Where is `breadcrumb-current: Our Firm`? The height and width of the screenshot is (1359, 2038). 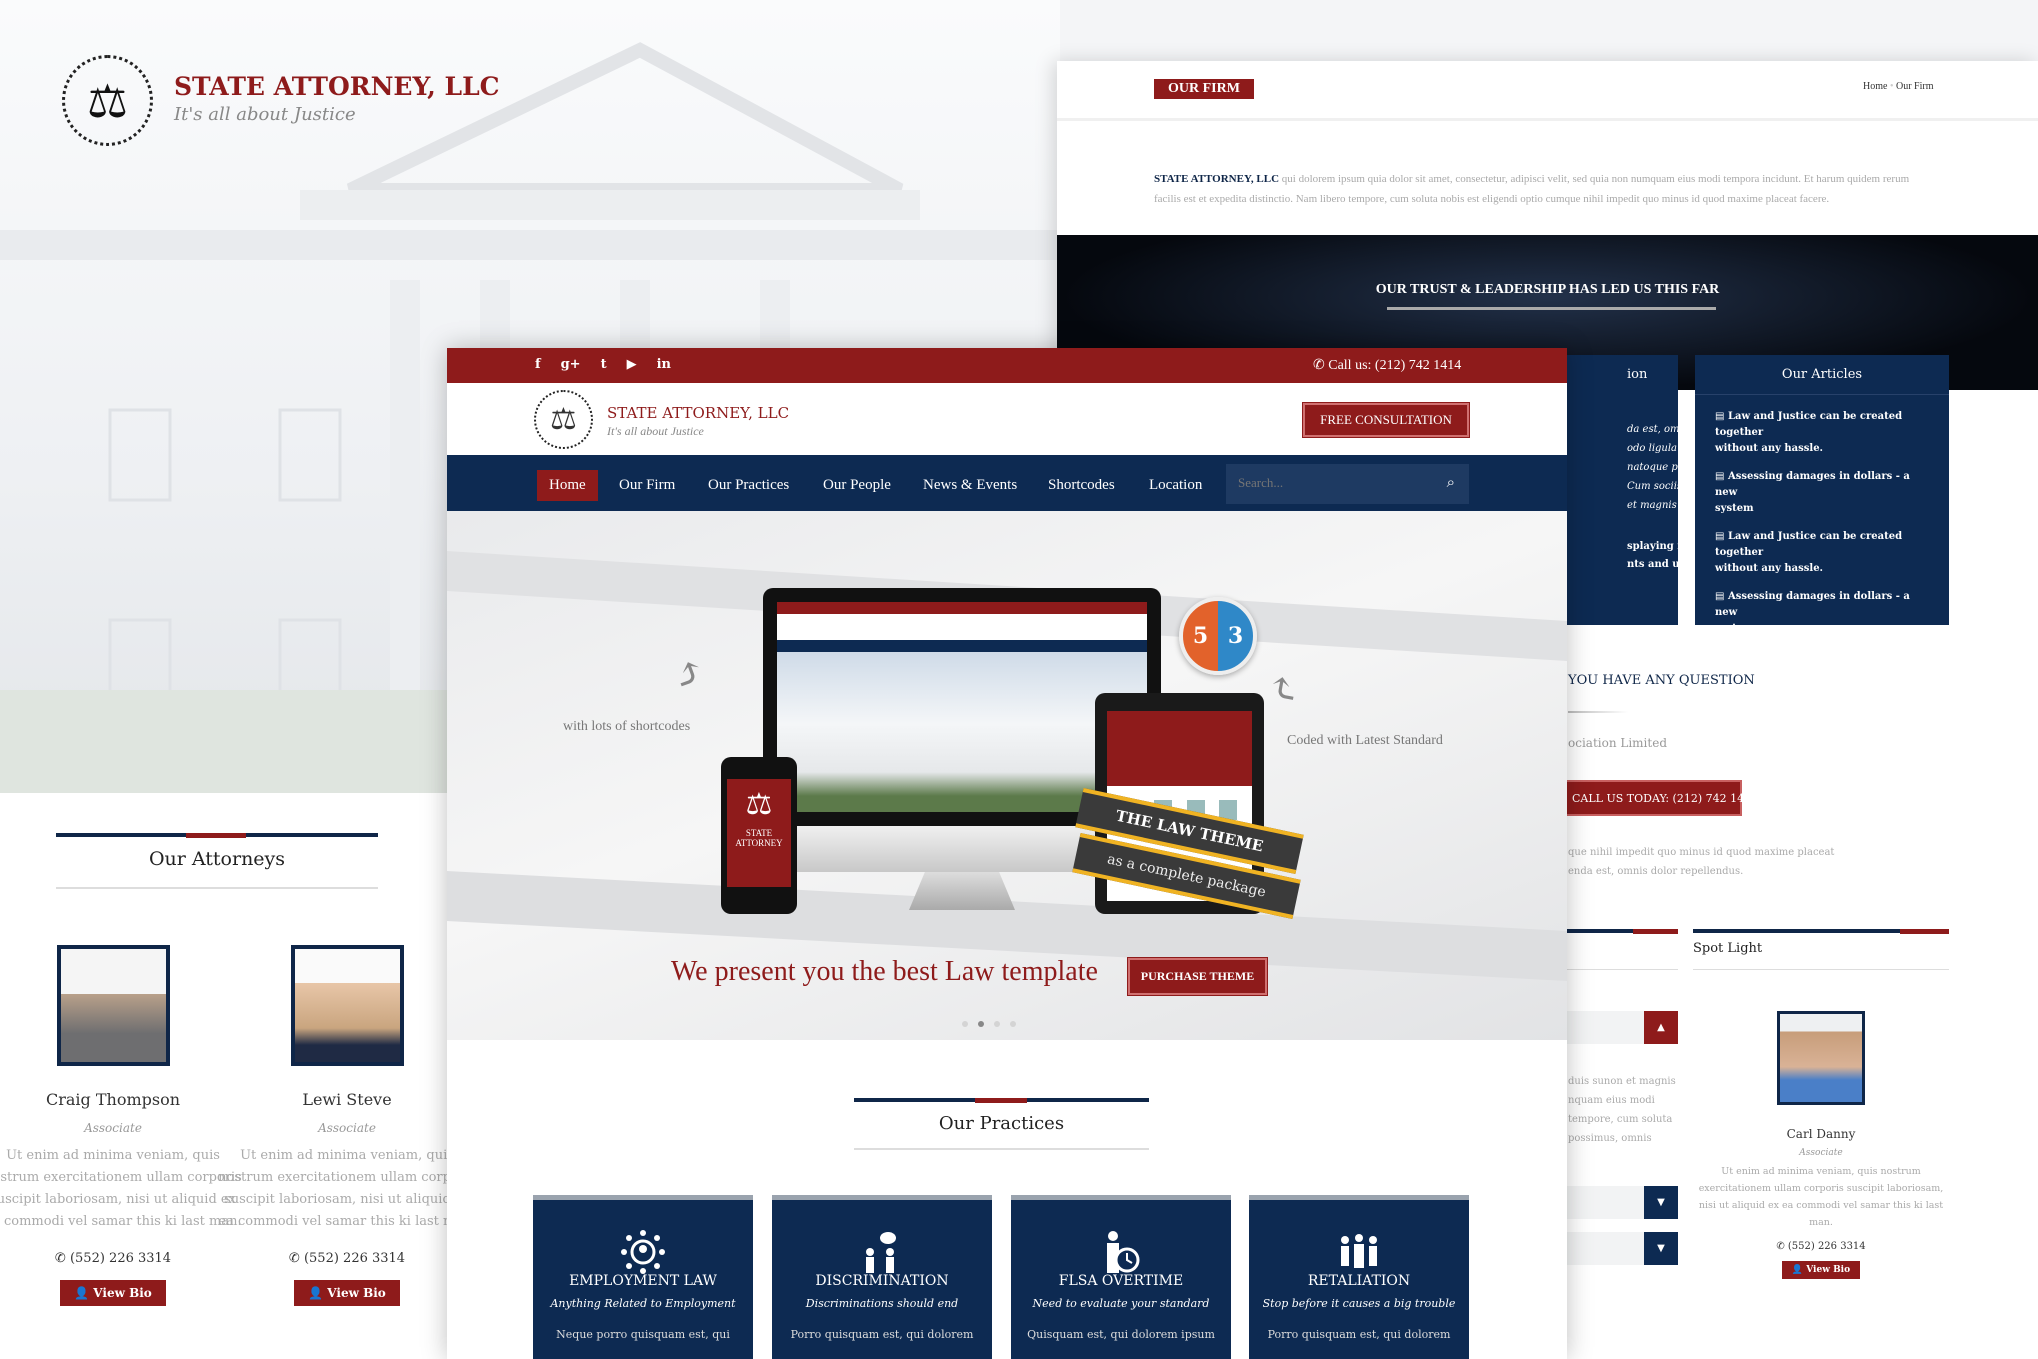
breadcrumb-current: Our Firm is located at coordinates (1914, 86).